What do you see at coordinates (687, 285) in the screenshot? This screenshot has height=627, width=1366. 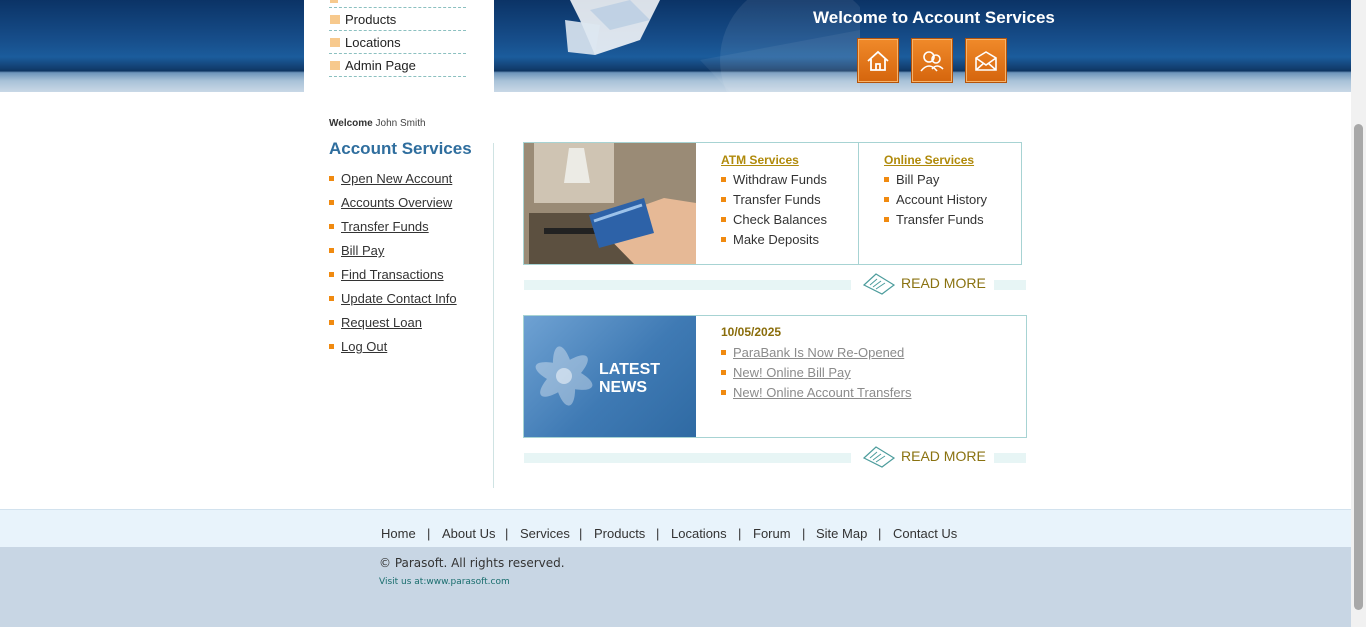 I see `decorative-strip` at bounding box center [687, 285].